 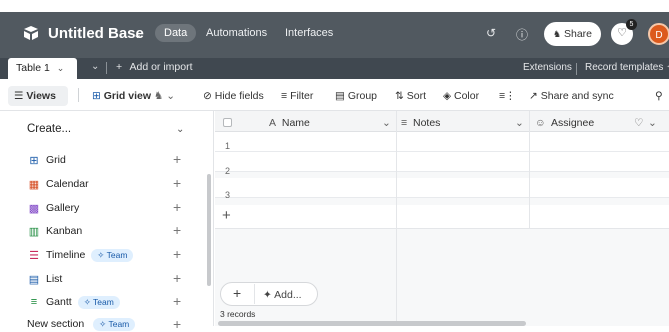 What do you see at coordinates (540, 123) in the screenshot?
I see `user-icon: ☺` at bounding box center [540, 123].